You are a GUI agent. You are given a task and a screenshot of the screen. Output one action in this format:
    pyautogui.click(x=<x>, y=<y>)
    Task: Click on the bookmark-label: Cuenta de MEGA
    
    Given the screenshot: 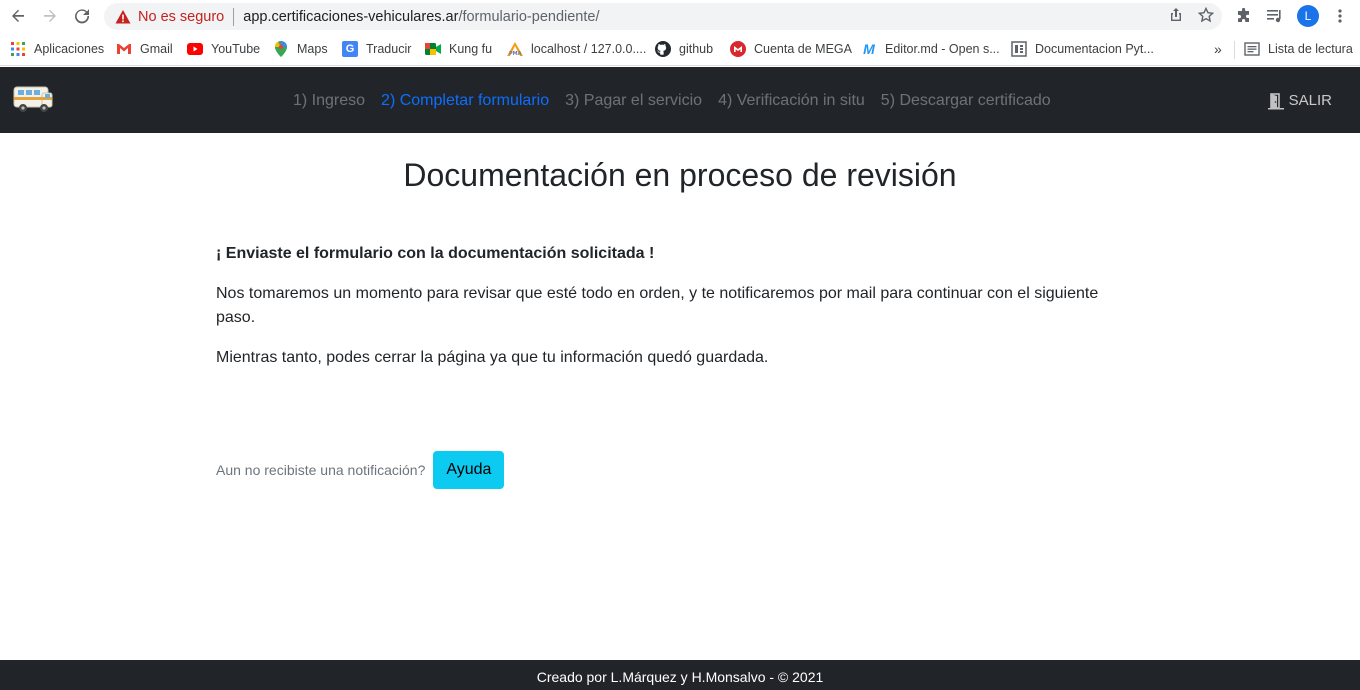 What is the action you would take?
    pyautogui.click(x=803, y=49)
    